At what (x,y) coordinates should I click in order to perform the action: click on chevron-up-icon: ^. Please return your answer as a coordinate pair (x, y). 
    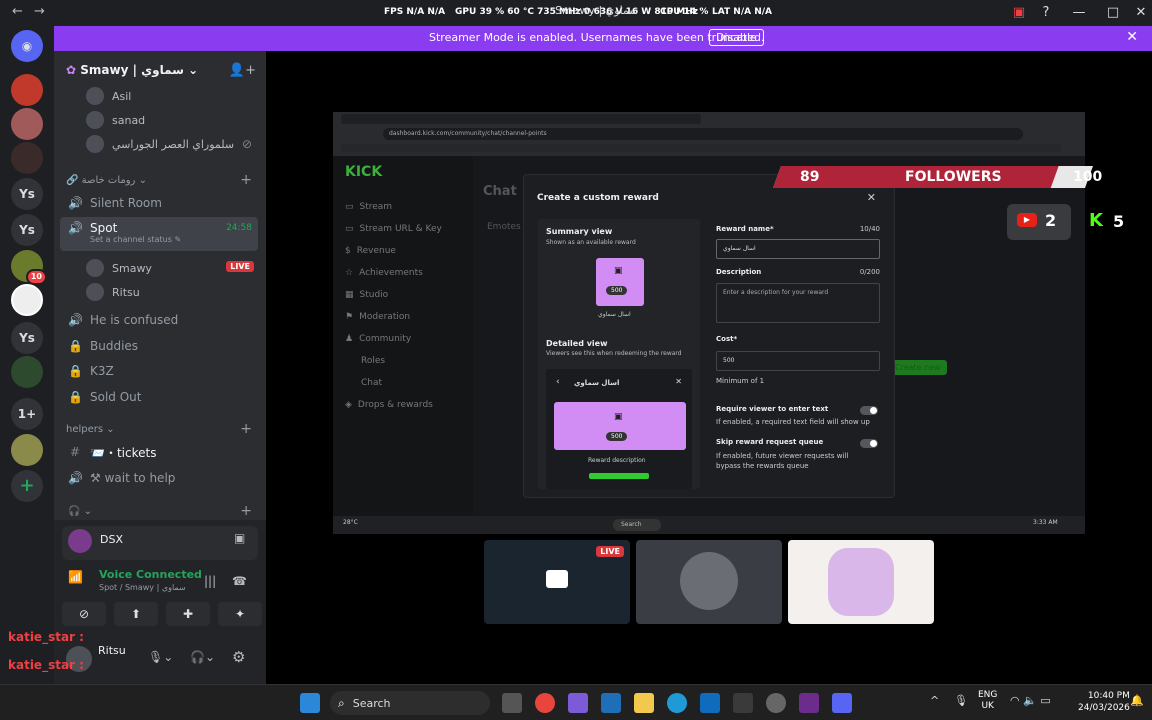
    Looking at the image, I should click on (934, 700).